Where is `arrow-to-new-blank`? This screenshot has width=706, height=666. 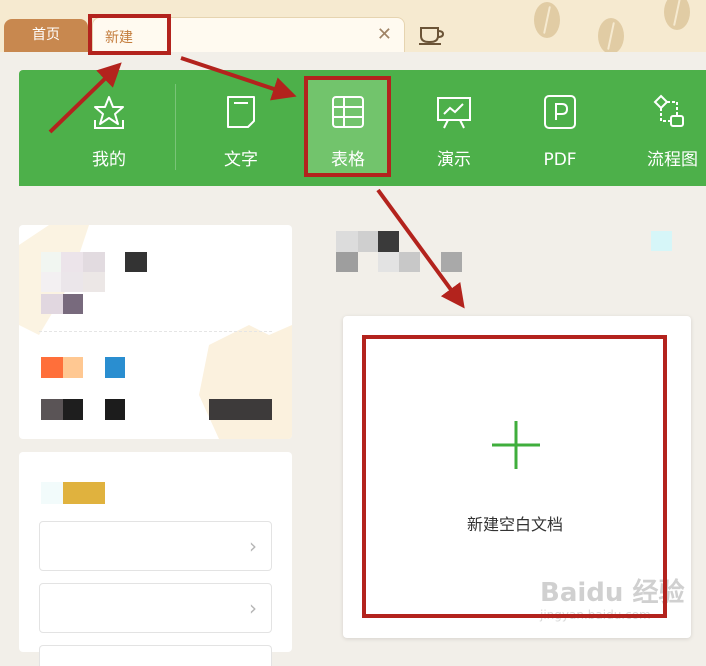
arrow-to-new-blank is located at coordinates (420, 248).